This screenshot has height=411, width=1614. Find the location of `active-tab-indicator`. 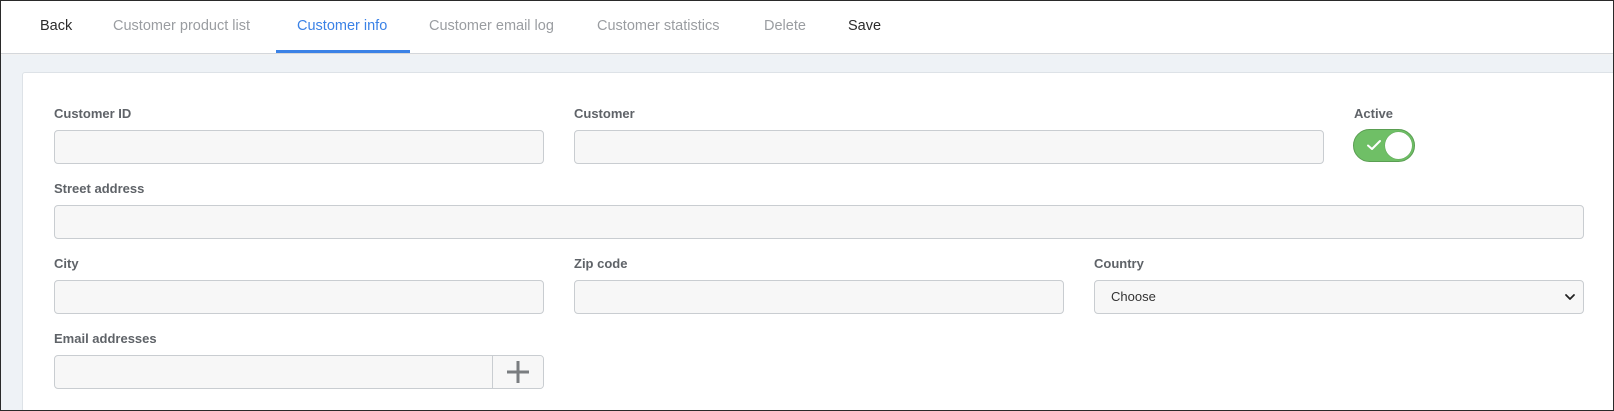

active-tab-indicator is located at coordinates (343, 51).